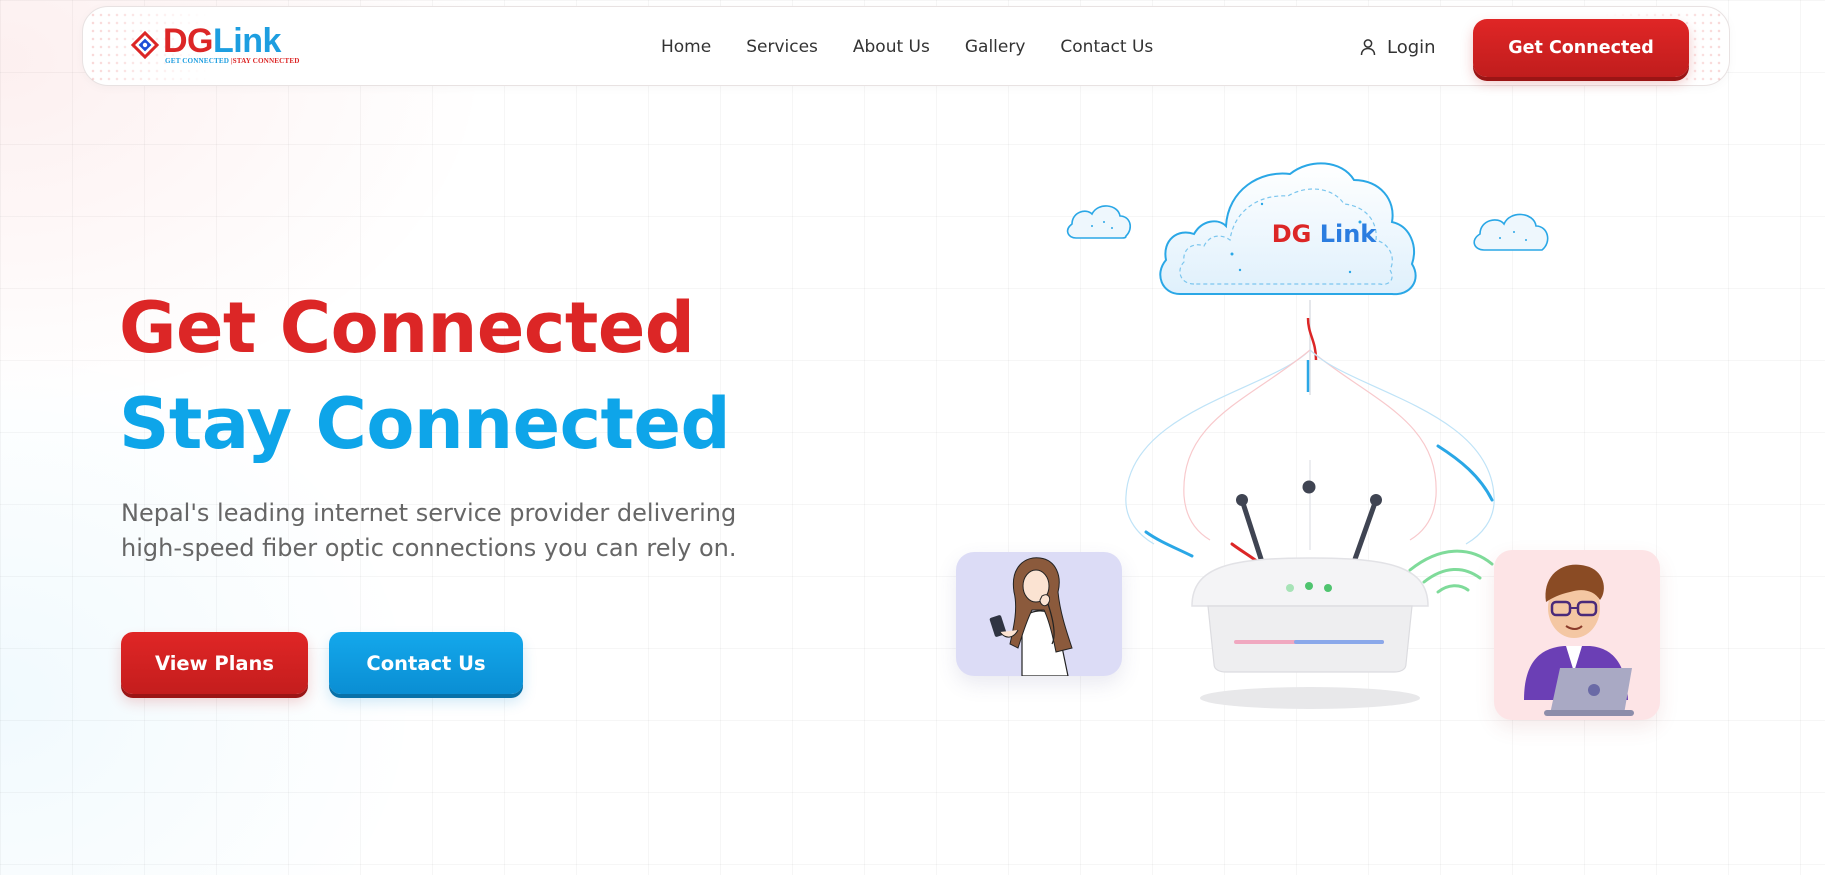 Image resolution: width=1825 pixels, height=875 pixels. Describe the element at coordinates (782, 47) in the screenshot. I see `nav-link-services: Services` at that location.